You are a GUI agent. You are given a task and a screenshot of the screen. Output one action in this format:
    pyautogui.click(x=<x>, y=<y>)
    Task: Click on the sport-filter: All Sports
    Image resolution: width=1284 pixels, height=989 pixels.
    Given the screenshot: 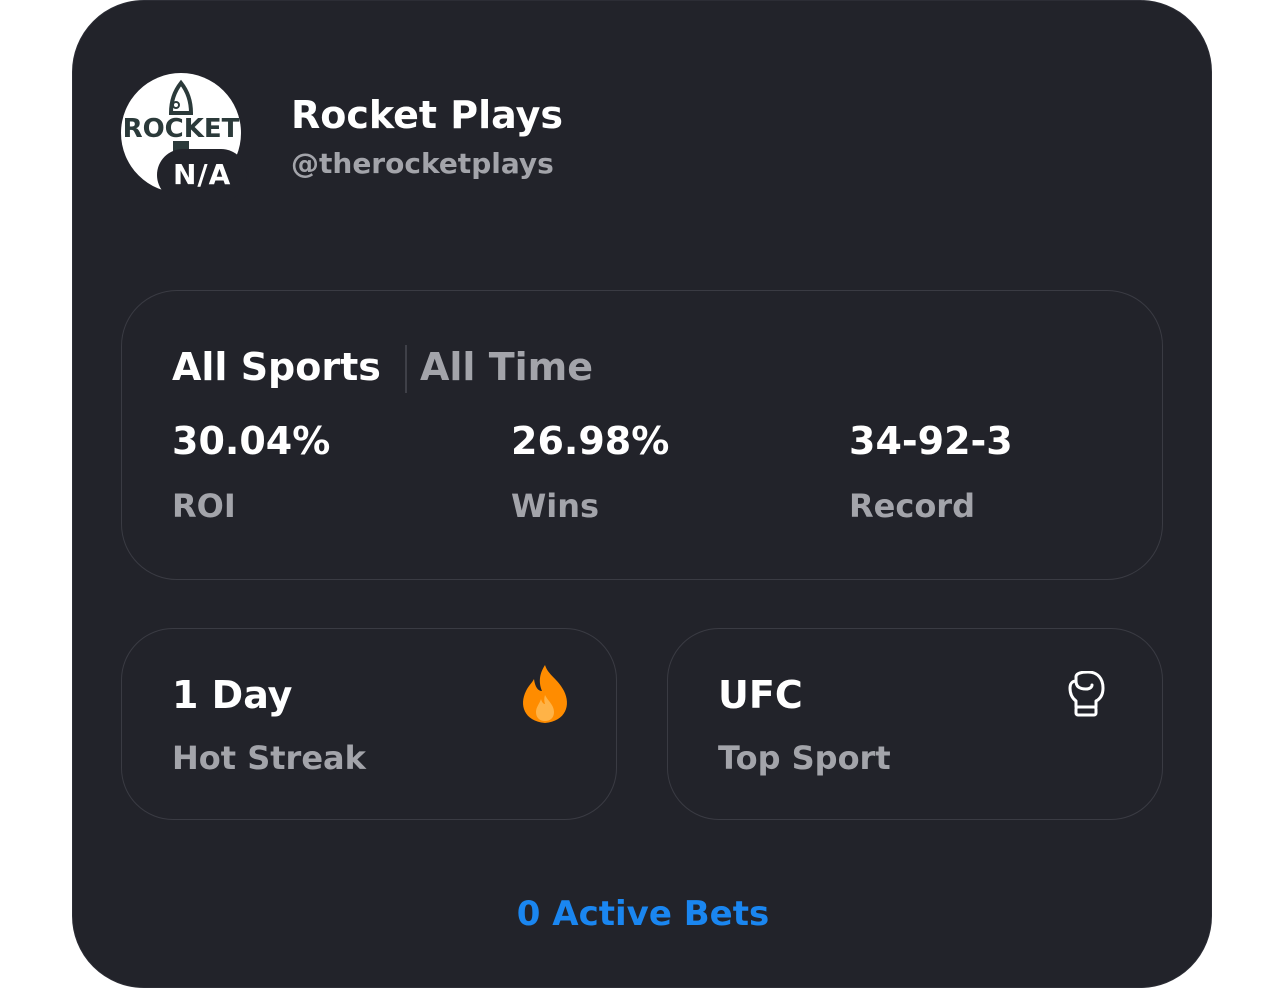 What is the action you would take?
    pyautogui.click(x=276, y=367)
    